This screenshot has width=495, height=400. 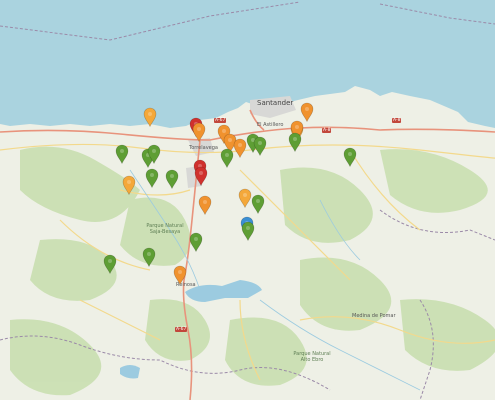 What do you see at coordinates (165, 229) in the screenshot?
I see `place-label-parque-saja: Parque Natural Saja-Besaya` at bounding box center [165, 229].